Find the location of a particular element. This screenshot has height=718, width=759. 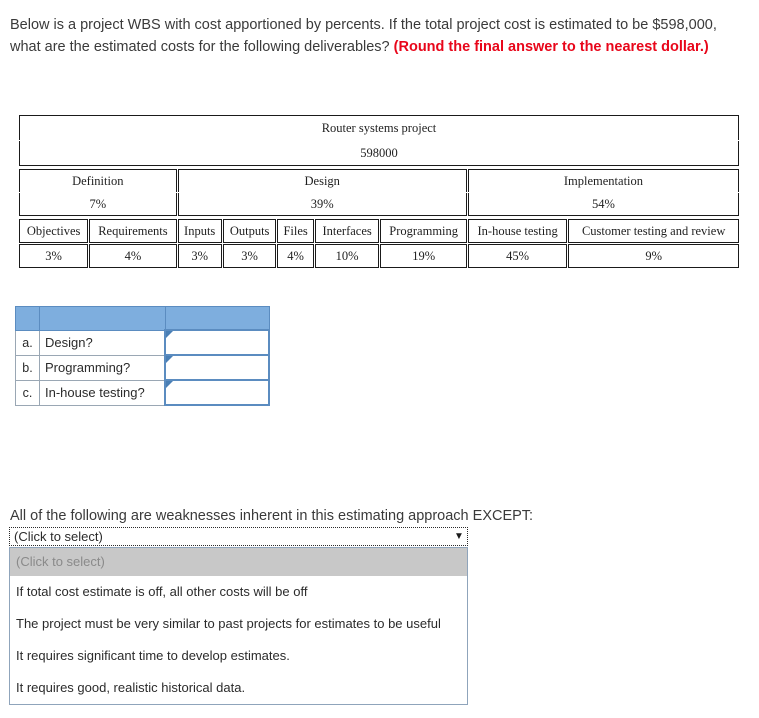

answer-row-letter-c: c. is located at coordinates (27, 392).